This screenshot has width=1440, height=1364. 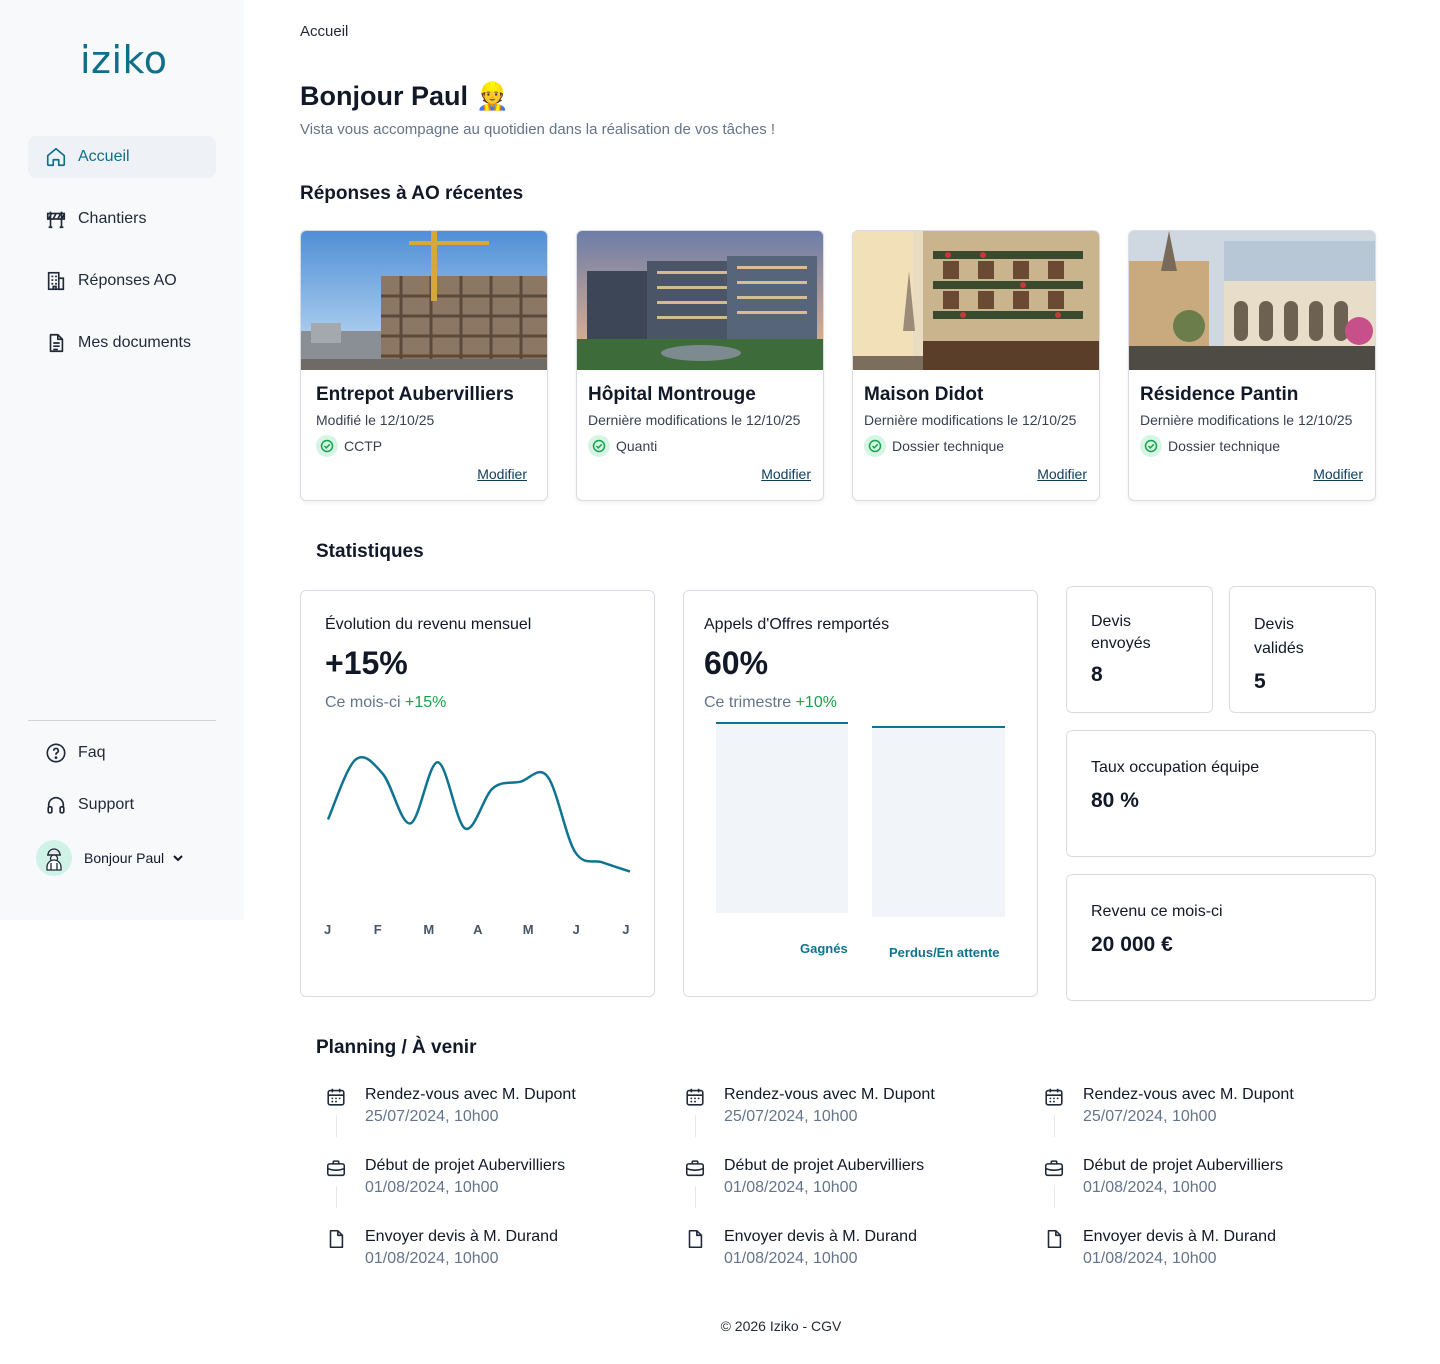 I want to click on question-icon, so click(x=56, y=753).